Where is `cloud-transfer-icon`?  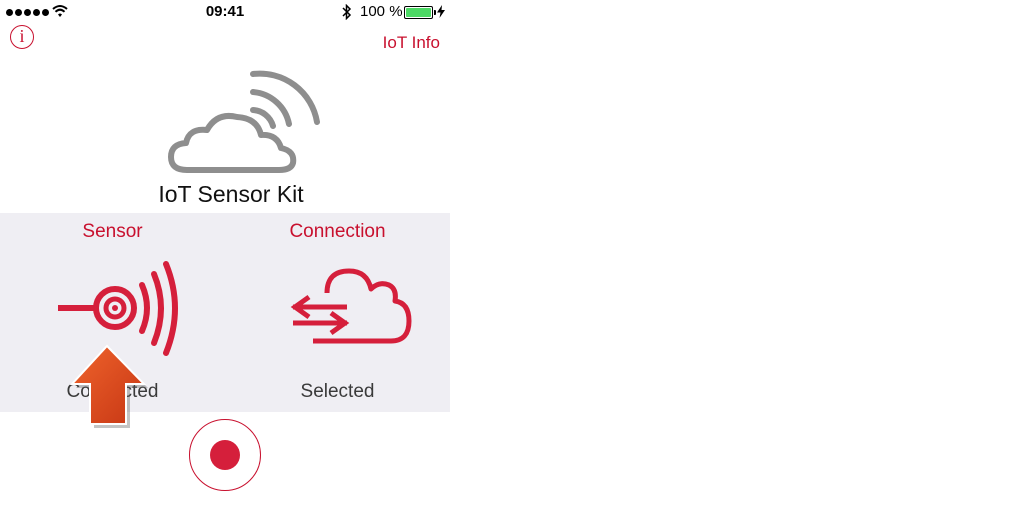 cloud-transfer-icon is located at coordinates (351, 306).